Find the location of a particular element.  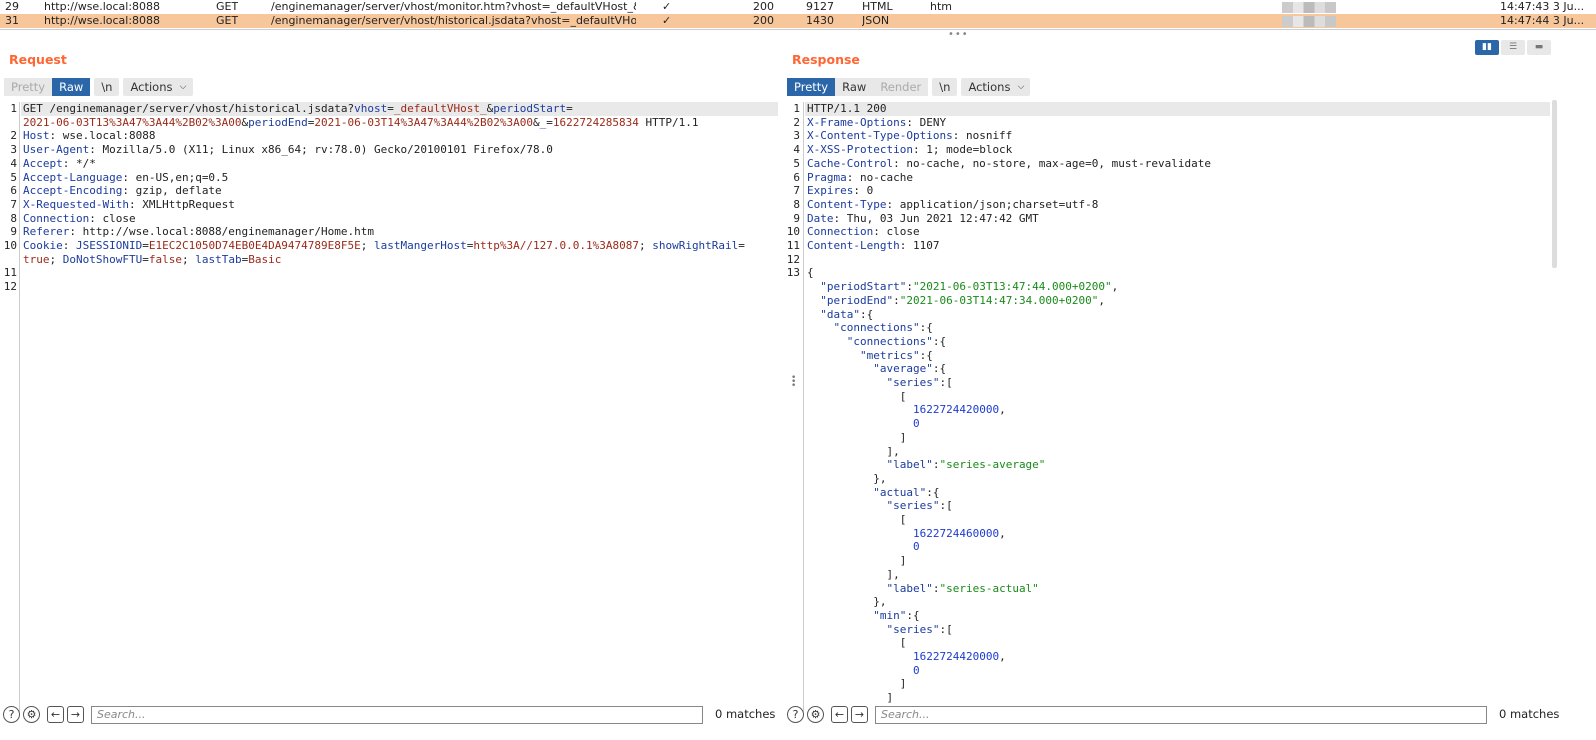

request-title: Request is located at coordinates (38, 59).